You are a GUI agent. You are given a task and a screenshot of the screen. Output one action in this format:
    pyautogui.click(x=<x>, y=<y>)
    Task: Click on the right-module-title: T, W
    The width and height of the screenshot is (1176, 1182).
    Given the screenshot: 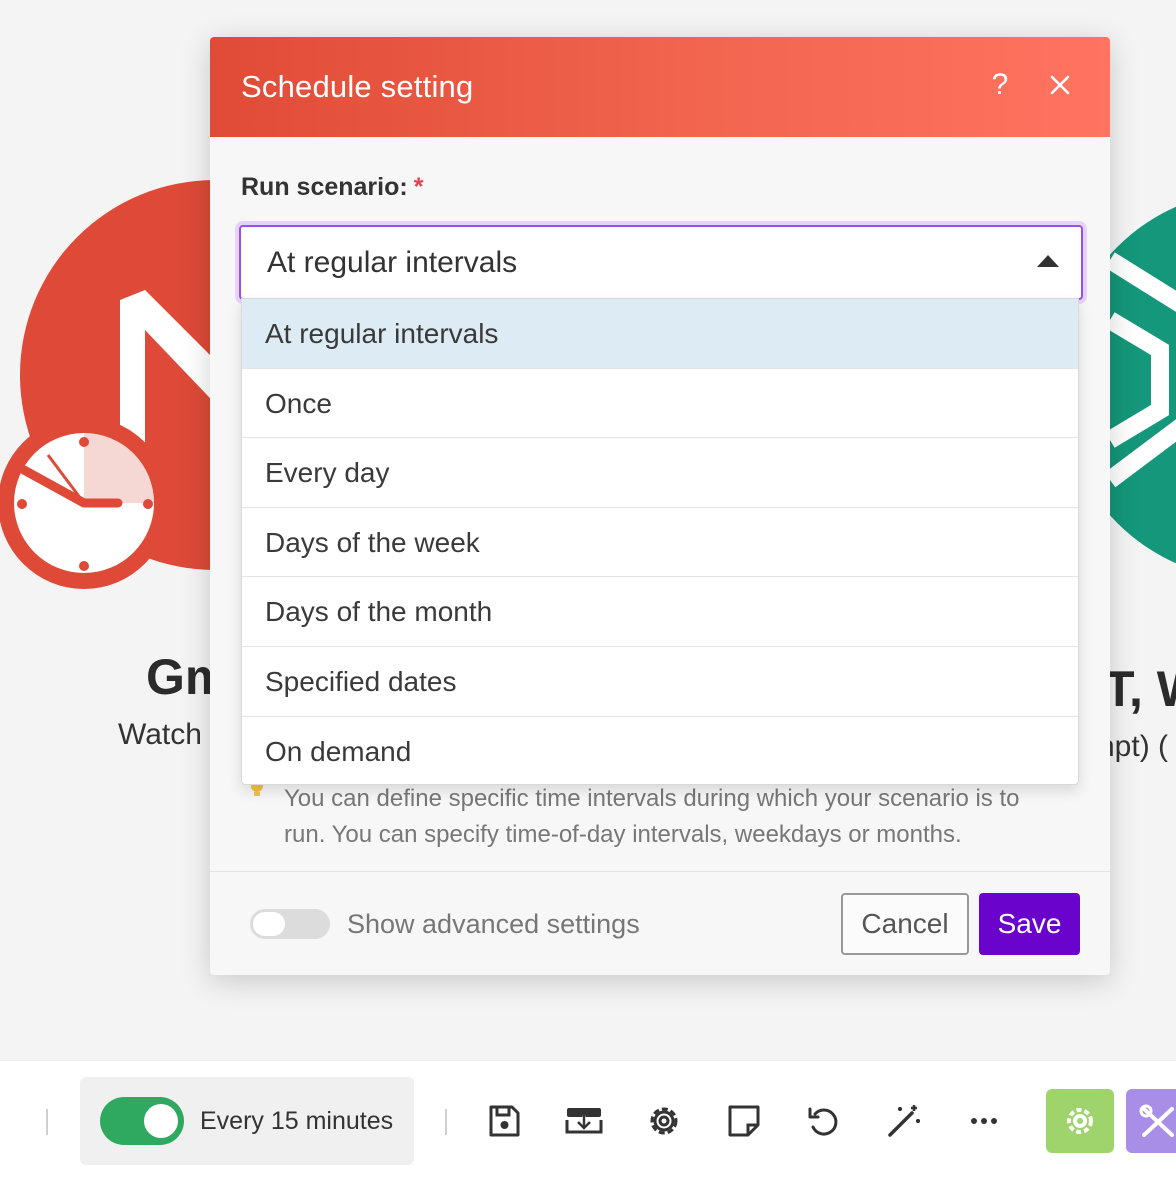 What is the action you would take?
    pyautogui.click(x=1140, y=689)
    